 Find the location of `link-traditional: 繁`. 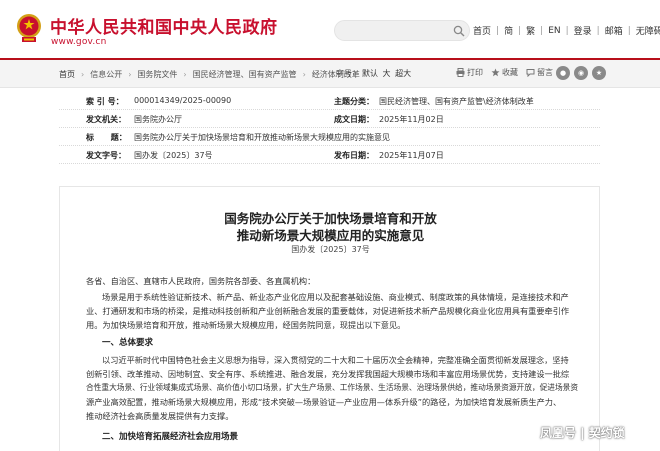

link-traditional: 繁 is located at coordinates (530, 30).